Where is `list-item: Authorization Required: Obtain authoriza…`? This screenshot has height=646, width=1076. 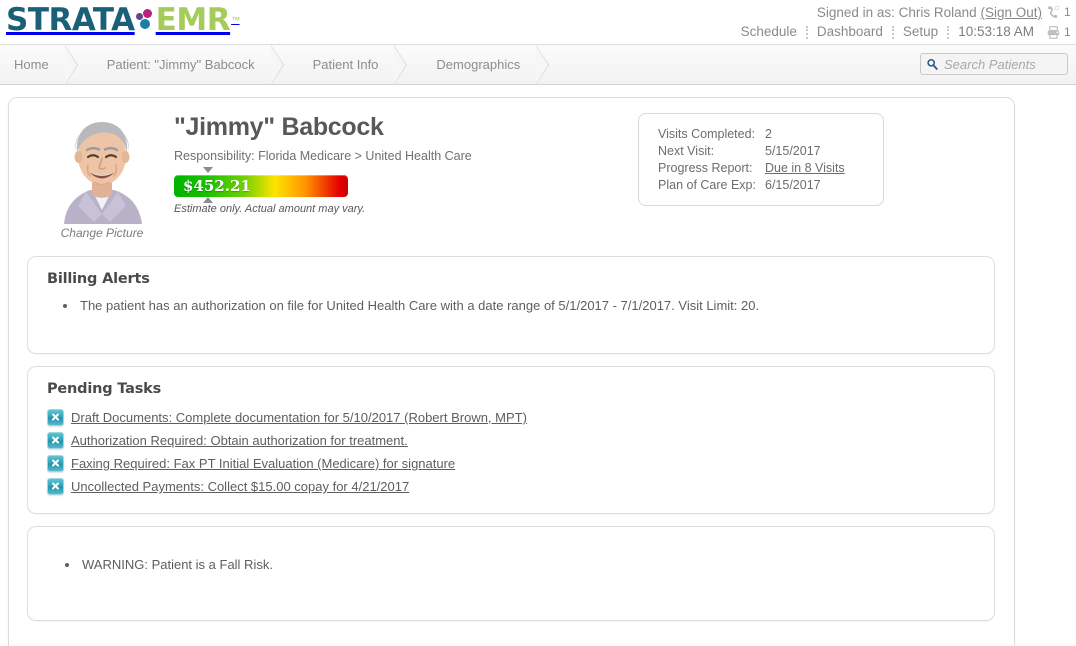 list-item: Authorization Required: Obtain authoriza… is located at coordinates (511, 440).